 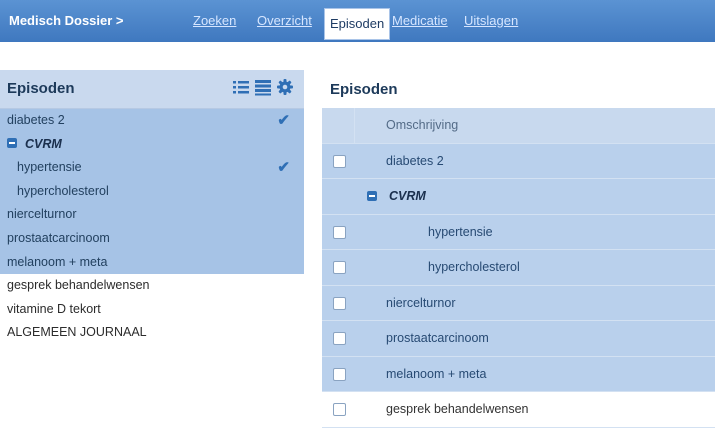 I want to click on table-row: hypercholesterol, so click(x=518, y=268).